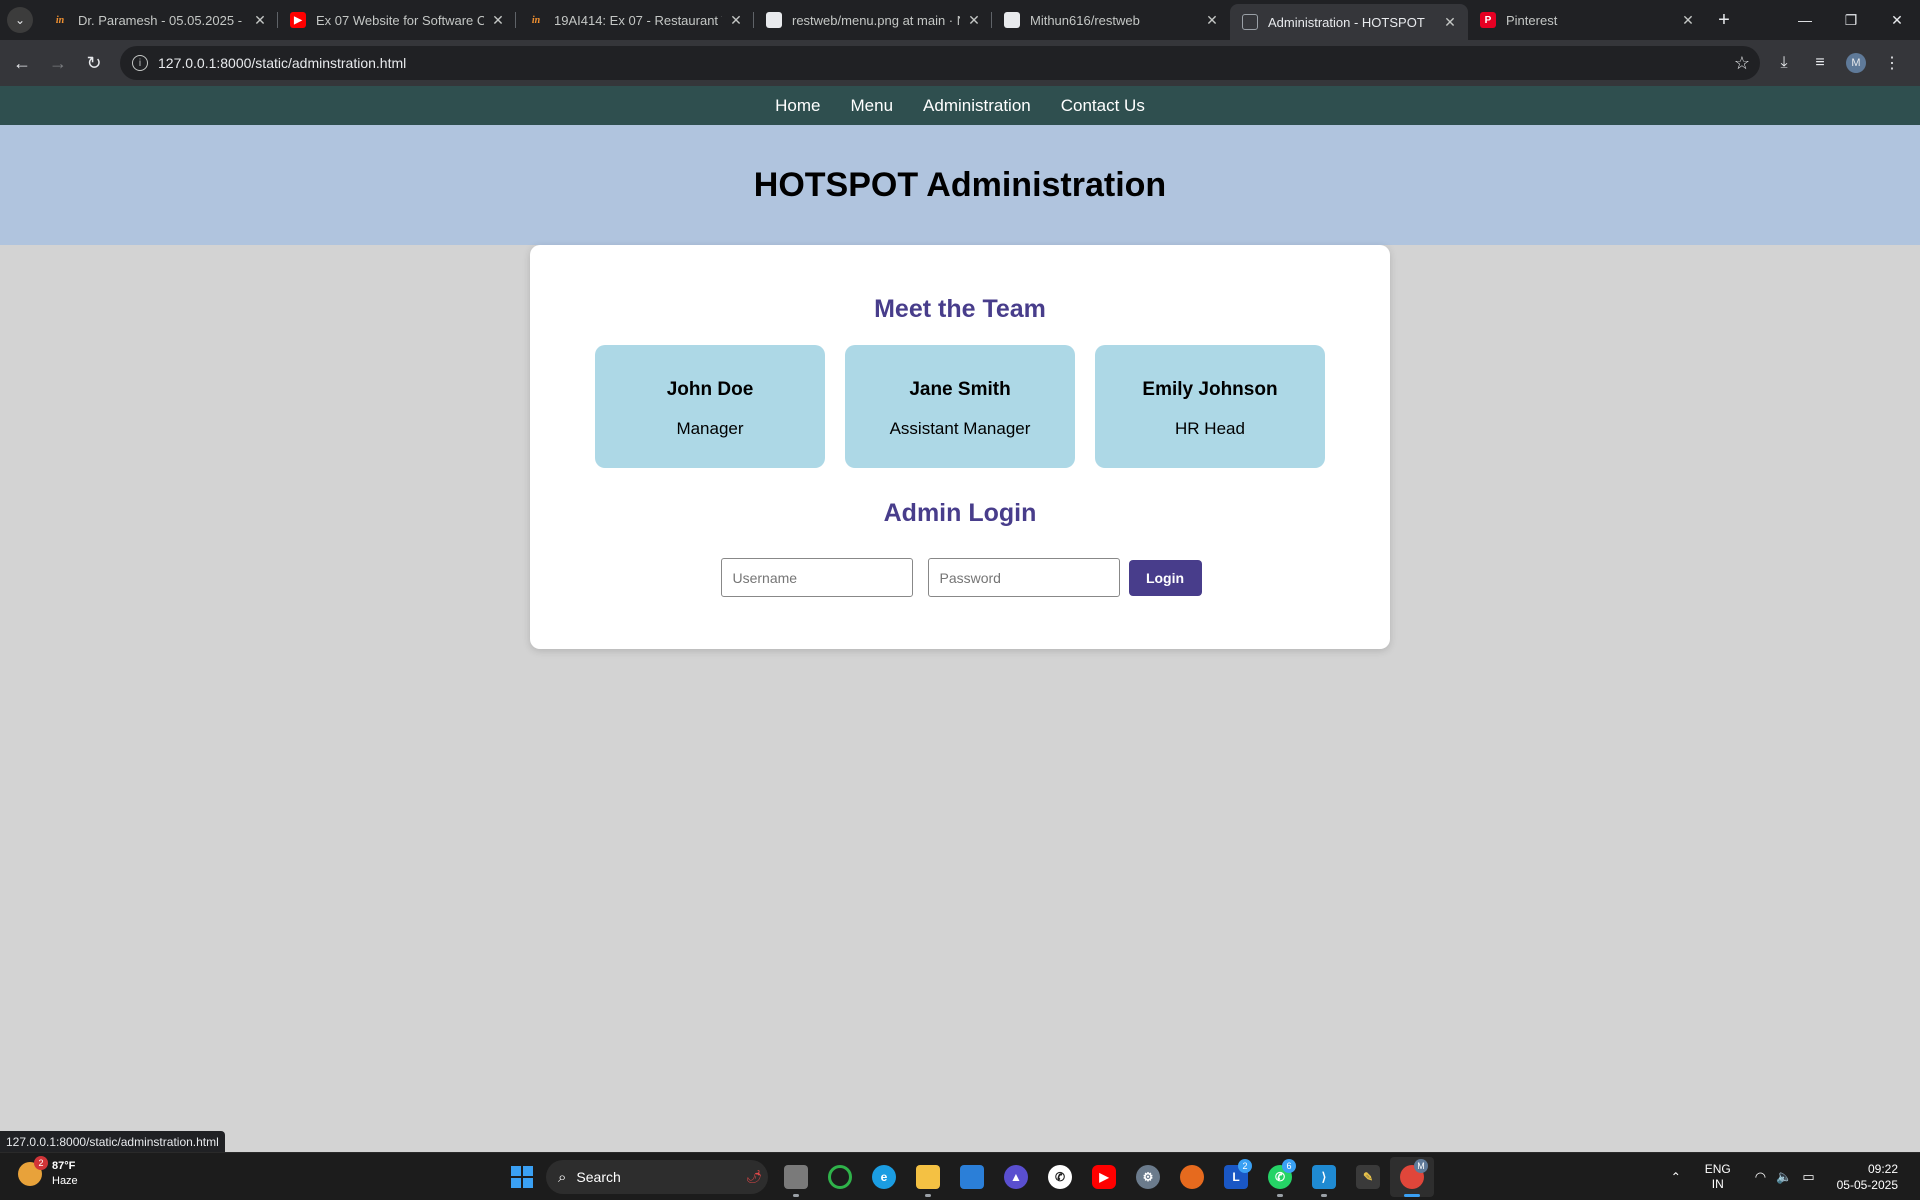 Image resolution: width=1920 pixels, height=1200 pixels. Describe the element at coordinates (1148, 1177) in the screenshot. I see `taskbar-app: ⚙` at that location.